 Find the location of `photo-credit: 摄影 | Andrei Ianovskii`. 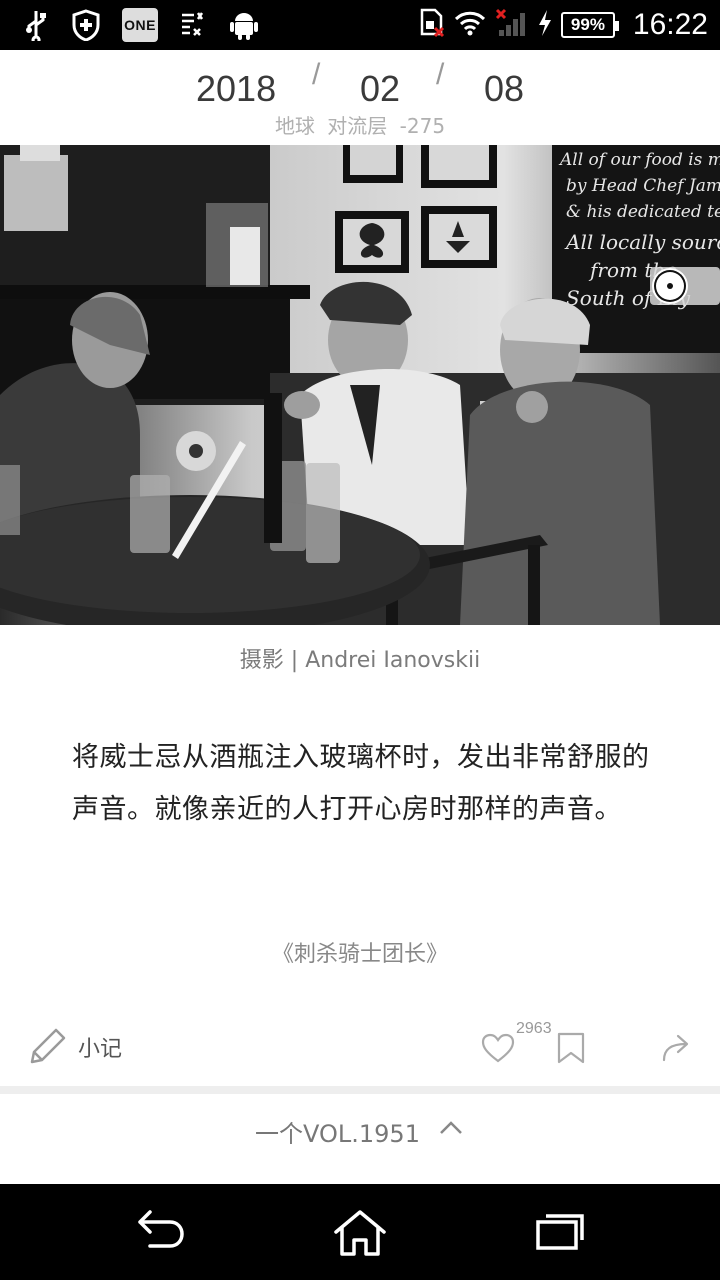

photo-credit: 摄影 | Andrei Ianovskii is located at coordinates (360, 660).